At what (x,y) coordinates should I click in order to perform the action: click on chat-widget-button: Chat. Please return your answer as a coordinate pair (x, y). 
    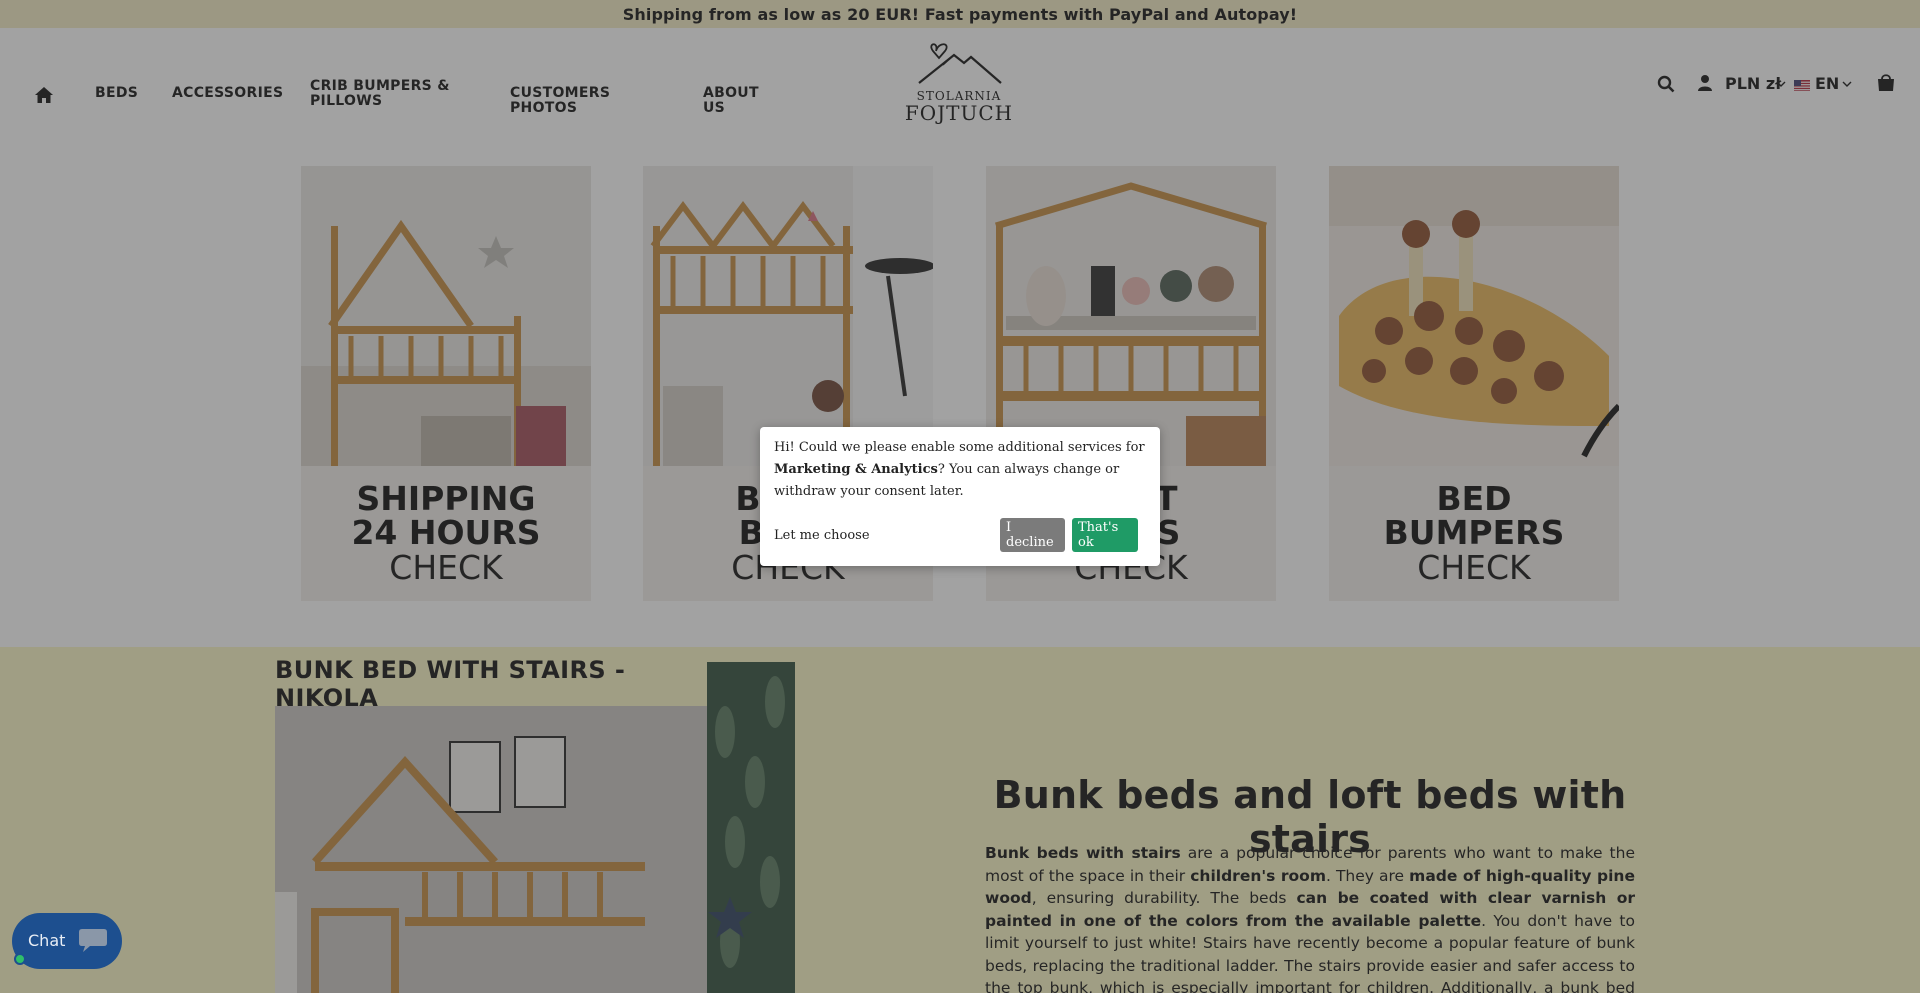
    Looking at the image, I should click on (67, 941).